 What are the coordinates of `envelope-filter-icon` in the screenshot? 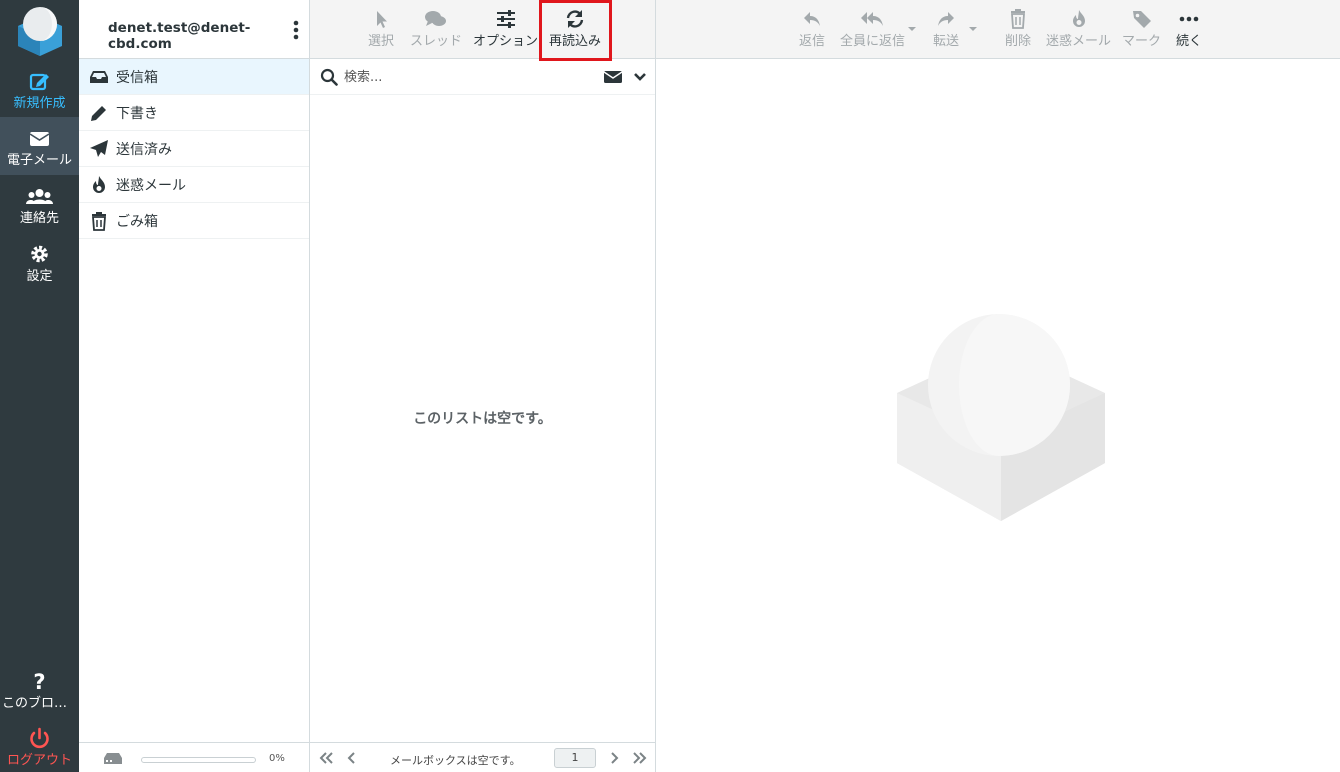 It's located at (613, 77).